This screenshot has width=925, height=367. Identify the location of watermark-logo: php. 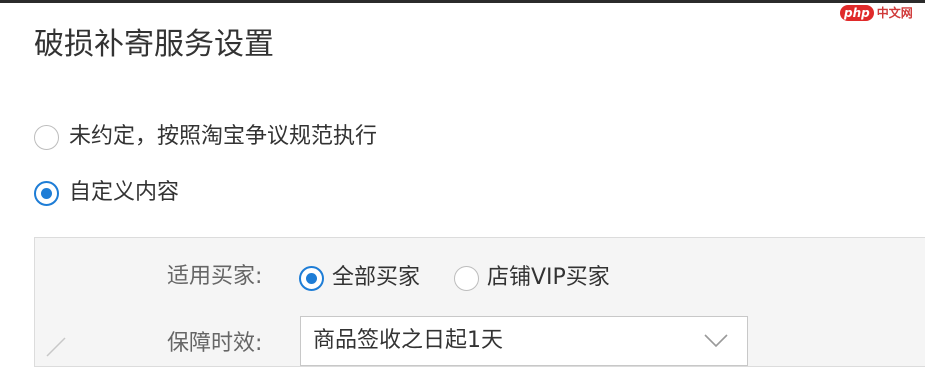
(857, 13).